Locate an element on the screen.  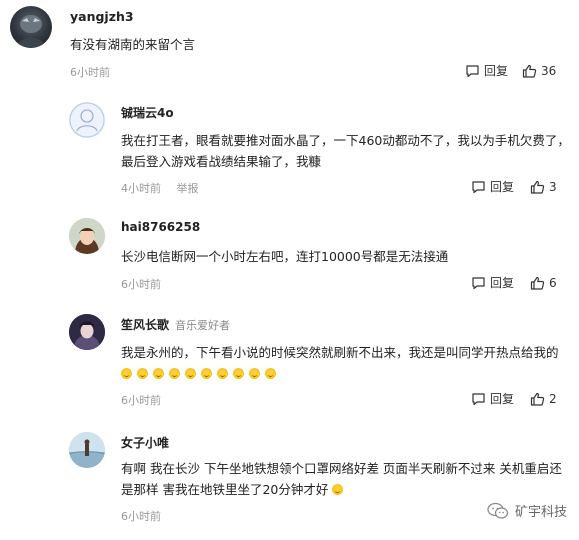
timestamp: 4小时前 is located at coordinates (141, 188).